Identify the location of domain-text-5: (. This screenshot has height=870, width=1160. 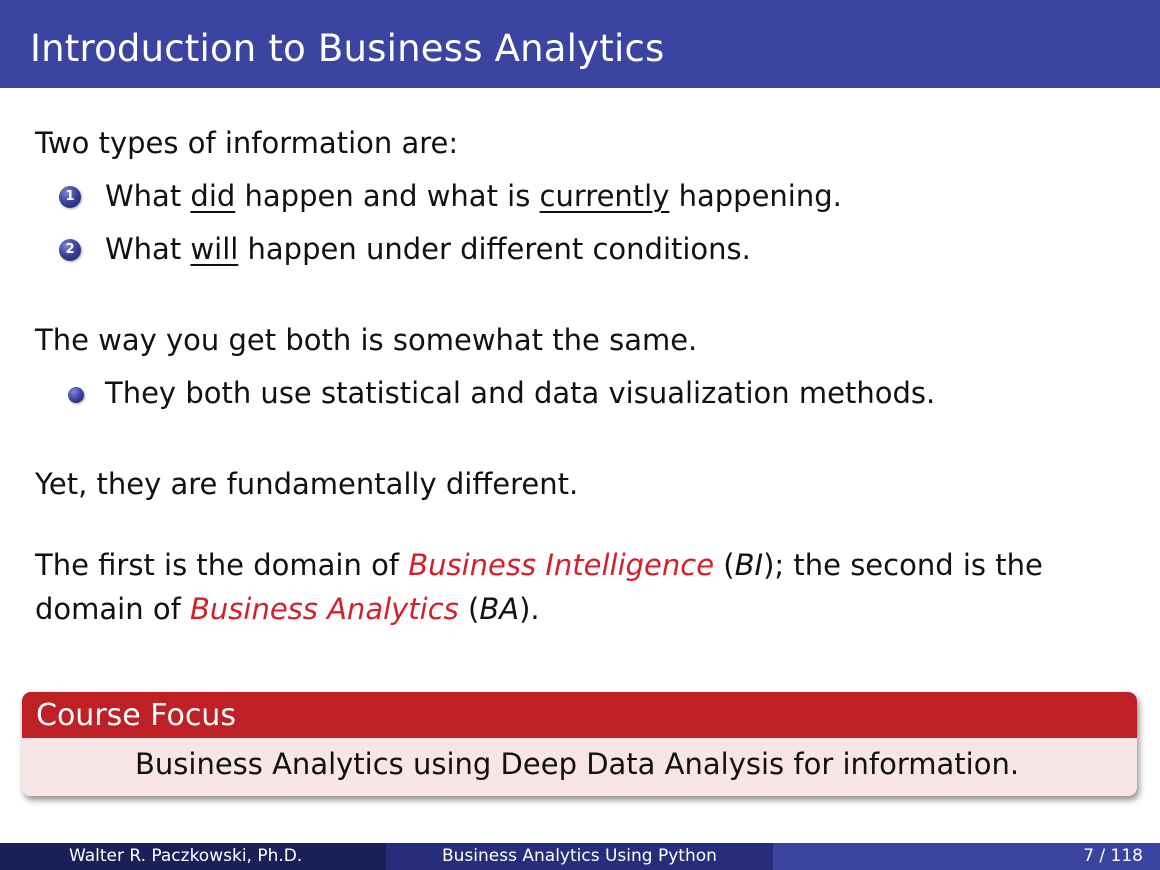
(469, 609).